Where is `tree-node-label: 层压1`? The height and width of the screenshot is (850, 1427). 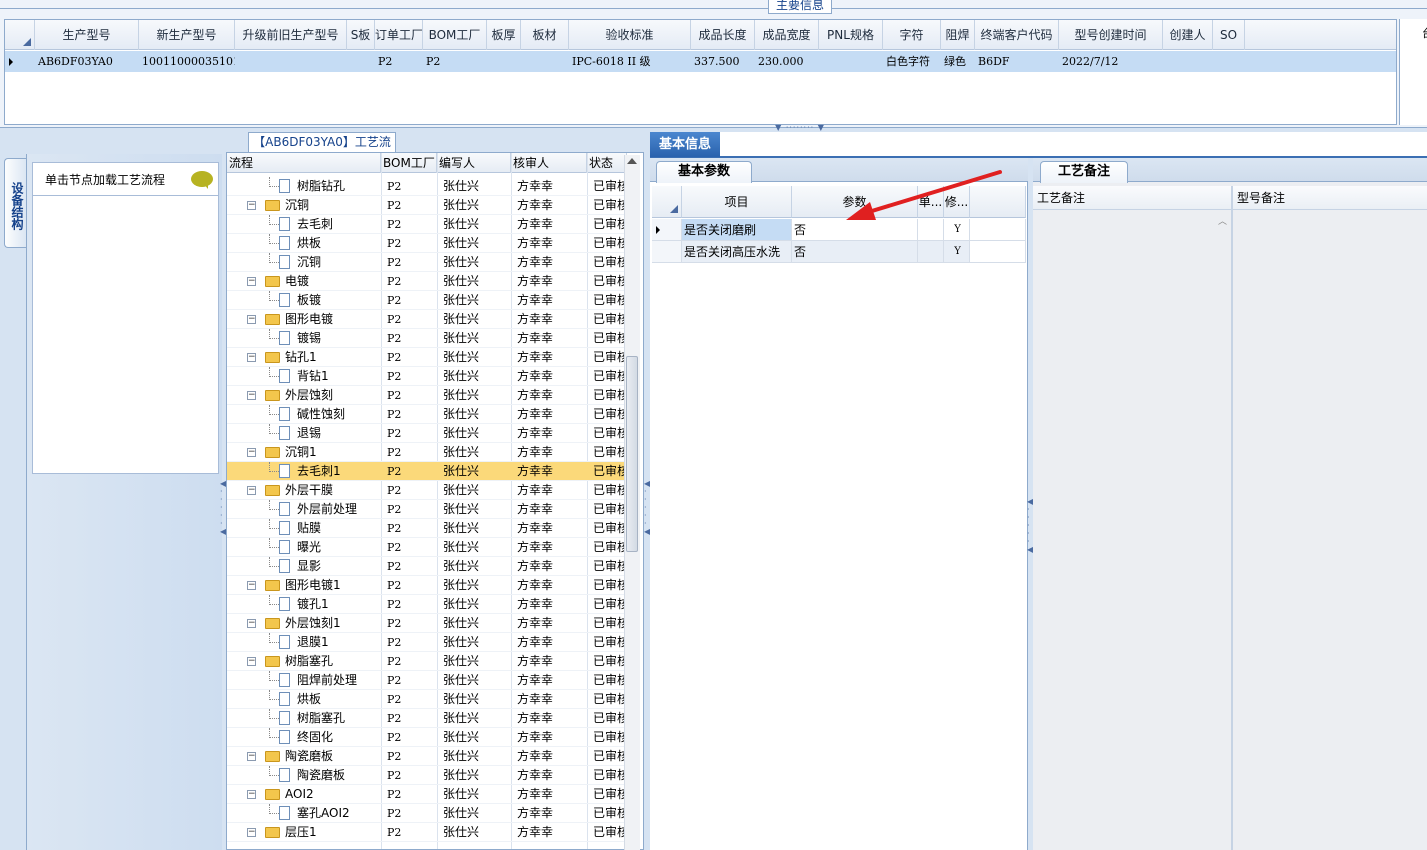 tree-node-label: 层压1 is located at coordinates (334, 832).